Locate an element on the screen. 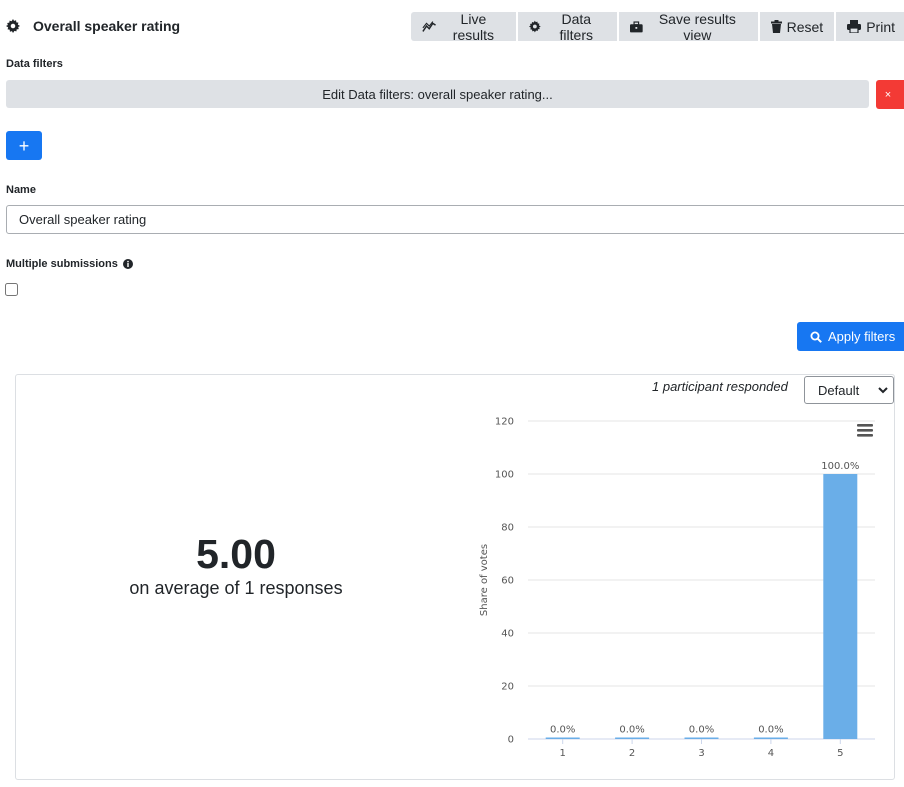 This screenshot has width=904, height=787. y-tick-label: 0 is located at coordinates (511, 740).